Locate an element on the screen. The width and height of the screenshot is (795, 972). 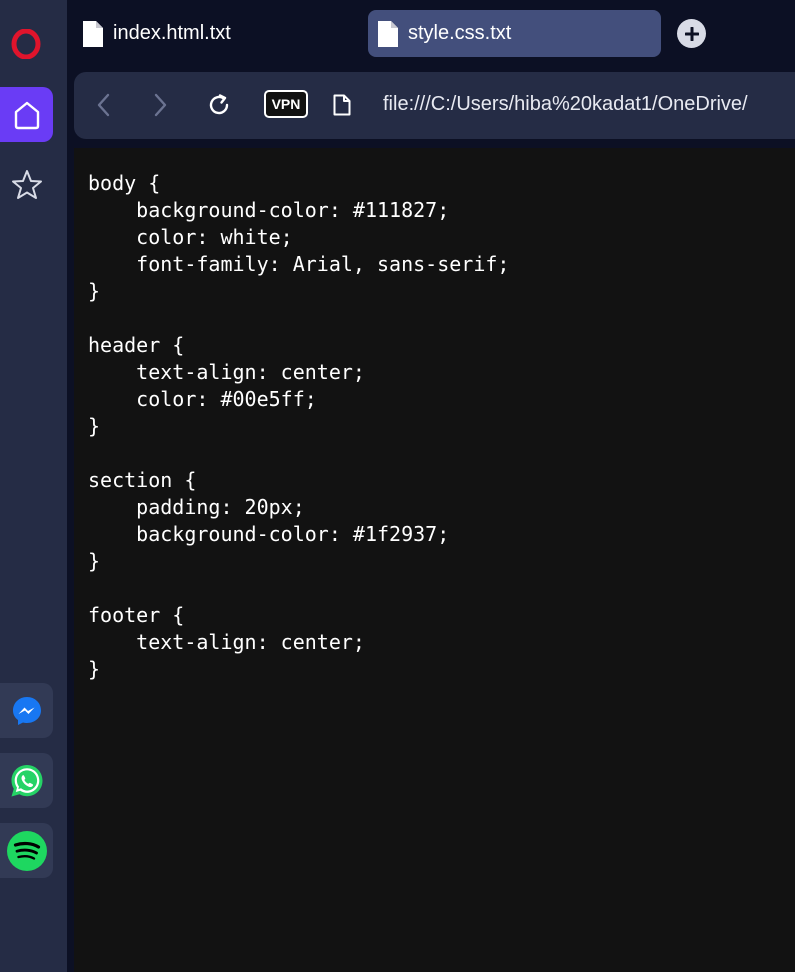
vpn-badge: VPN is located at coordinates (286, 104).